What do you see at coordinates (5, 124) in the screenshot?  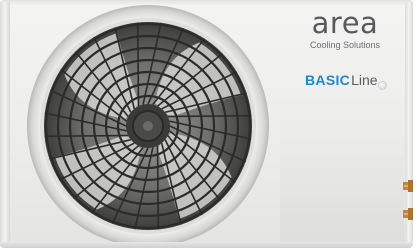 I see `left-side-ridge` at bounding box center [5, 124].